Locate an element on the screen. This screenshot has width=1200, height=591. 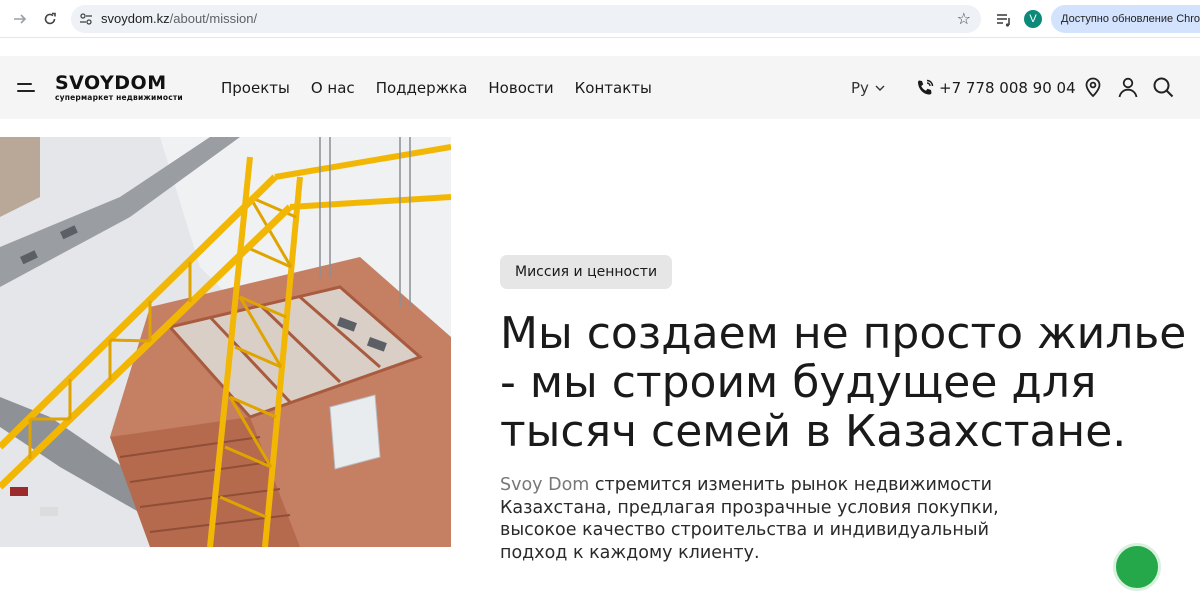
url-path: /about/mission/ is located at coordinates (213, 18).